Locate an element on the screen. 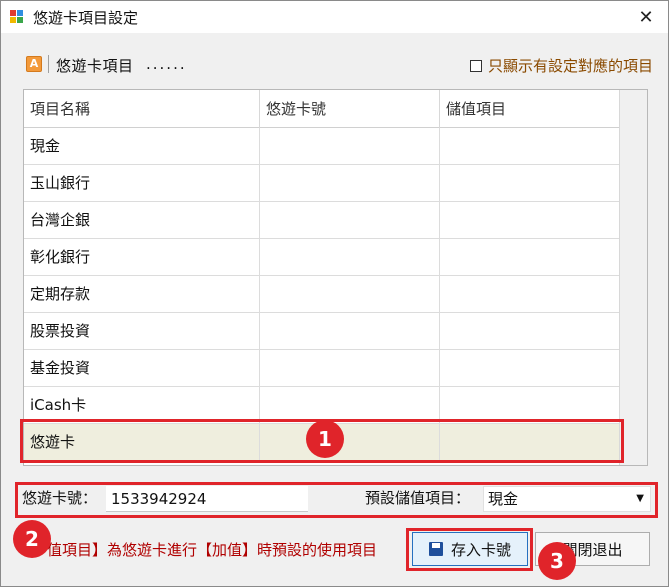 This screenshot has height=587, width=669. table-row: 股票投資 is located at coordinates (322, 331).